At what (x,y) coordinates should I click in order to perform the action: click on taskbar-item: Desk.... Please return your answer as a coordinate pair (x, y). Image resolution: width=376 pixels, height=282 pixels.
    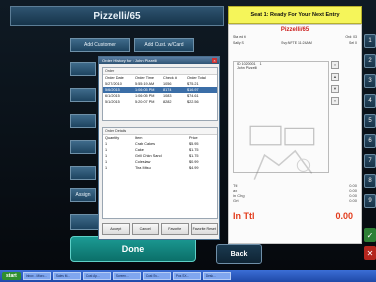
    Looking at the image, I should click on (216, 276).